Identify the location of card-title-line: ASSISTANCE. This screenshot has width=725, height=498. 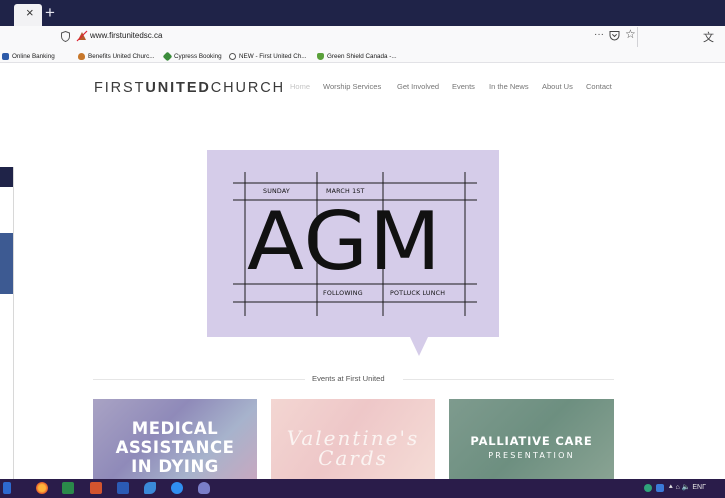
(175, 447).